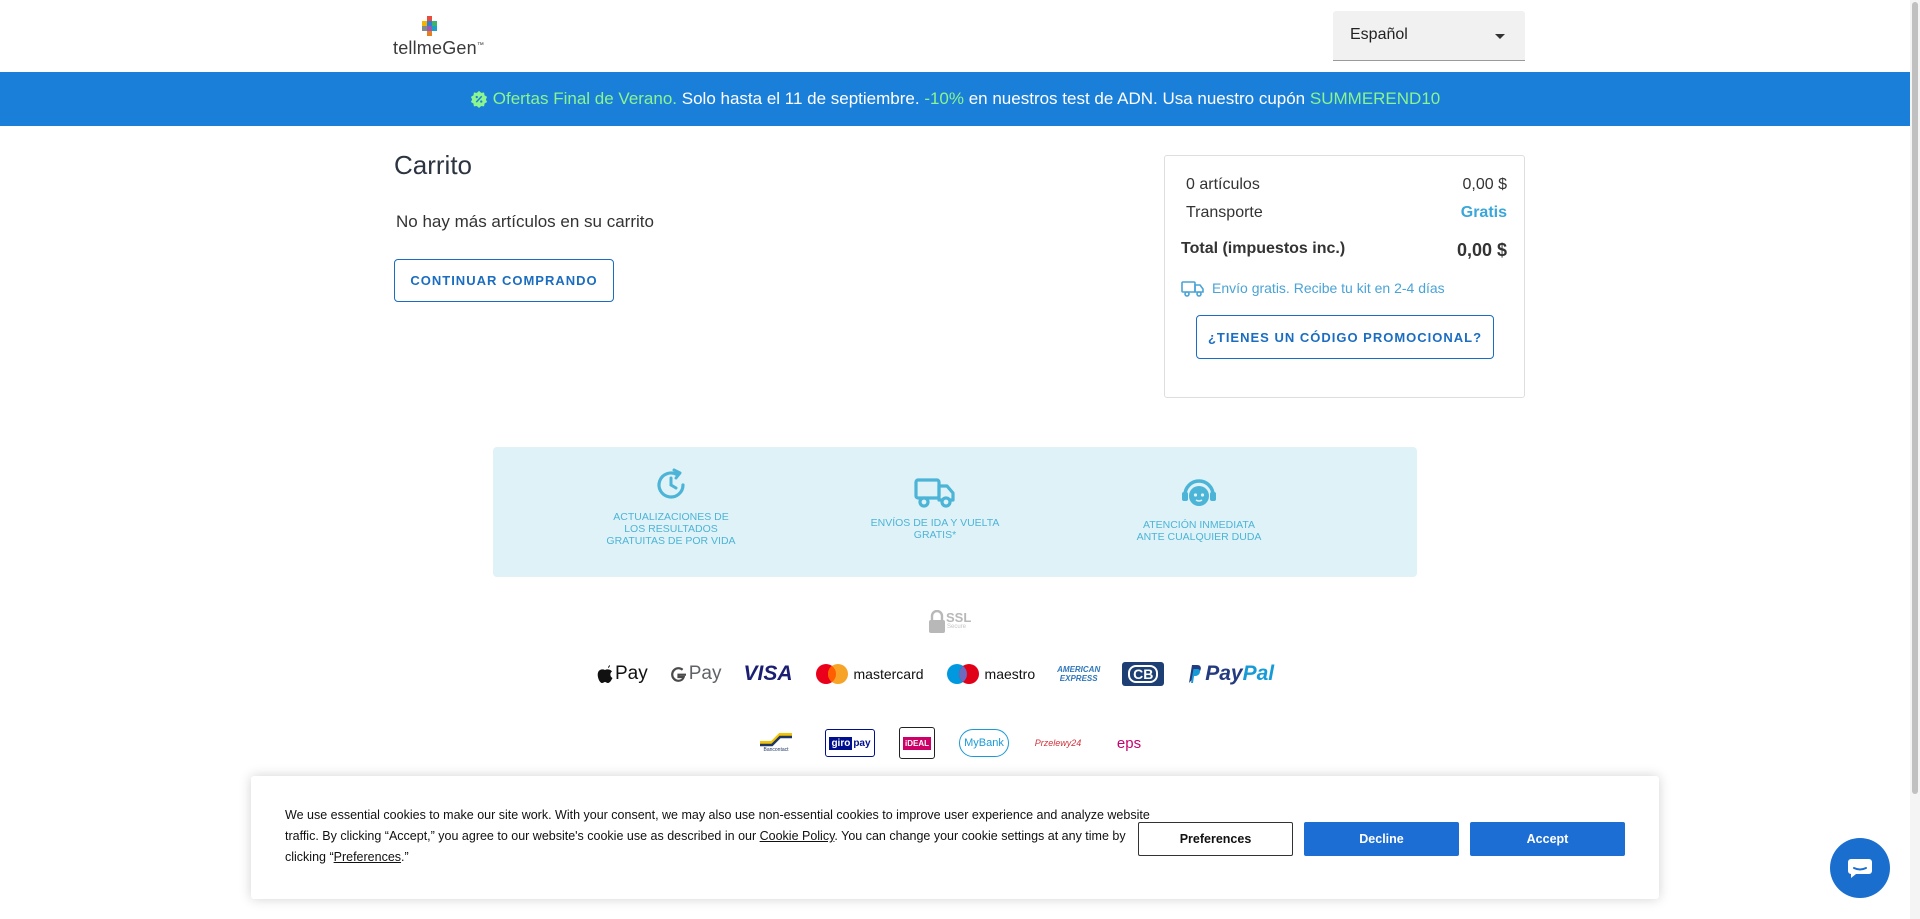 This screenshot has height=919, width=1920. Describe the element at coordinates (1258, 673) in the screenshot. I see `paypal-text-b: Pal` at that location.